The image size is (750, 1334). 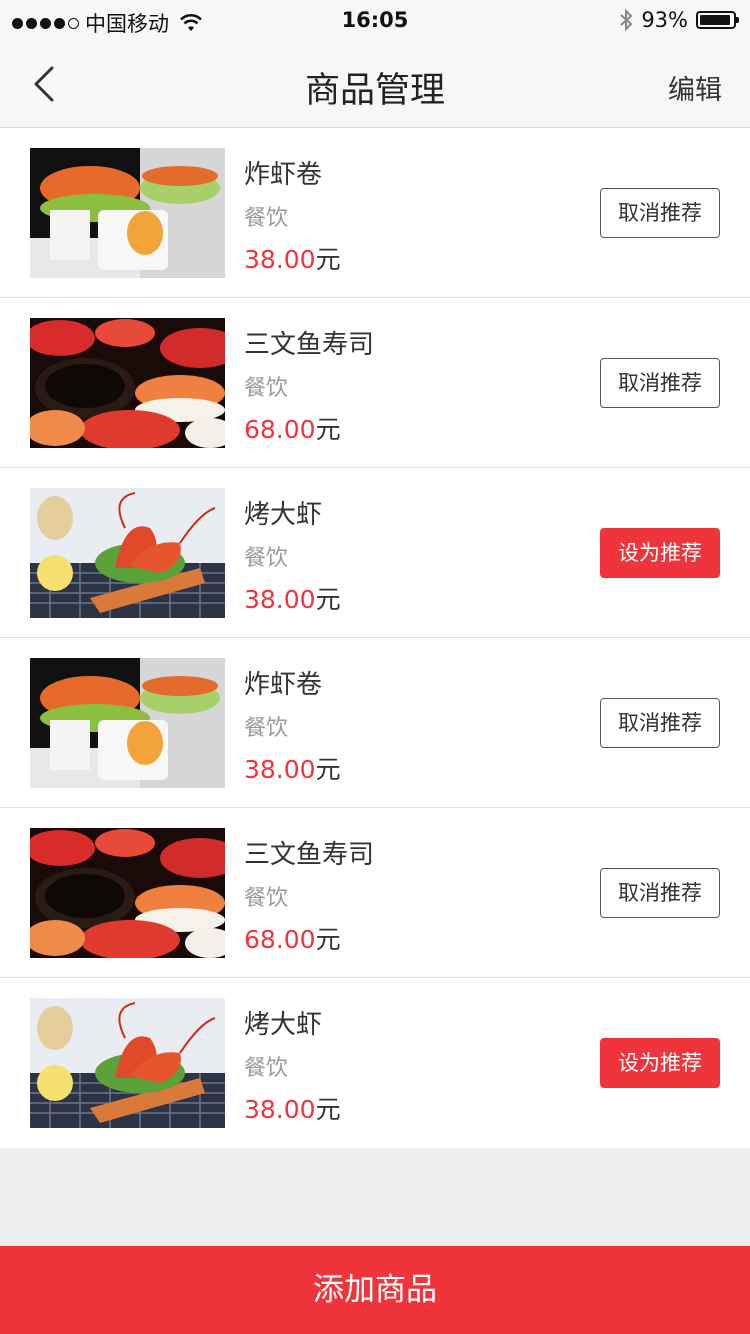 What do you see at coordinates (374, 91) in the screenshot?
I see `page-title: 商品管理` at bounding box center [374, 91].